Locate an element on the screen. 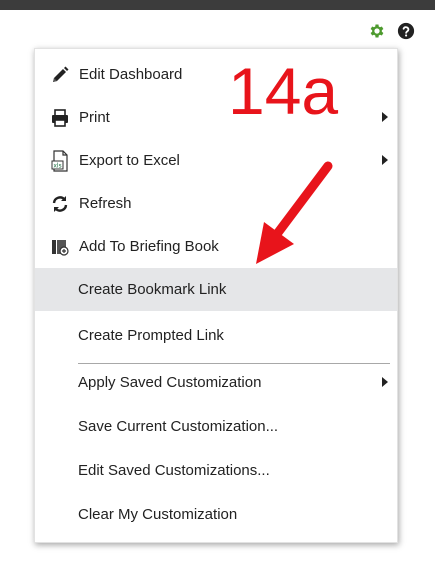 The image size is (435, 567). gear-icon is located at coordinates (377, 31).